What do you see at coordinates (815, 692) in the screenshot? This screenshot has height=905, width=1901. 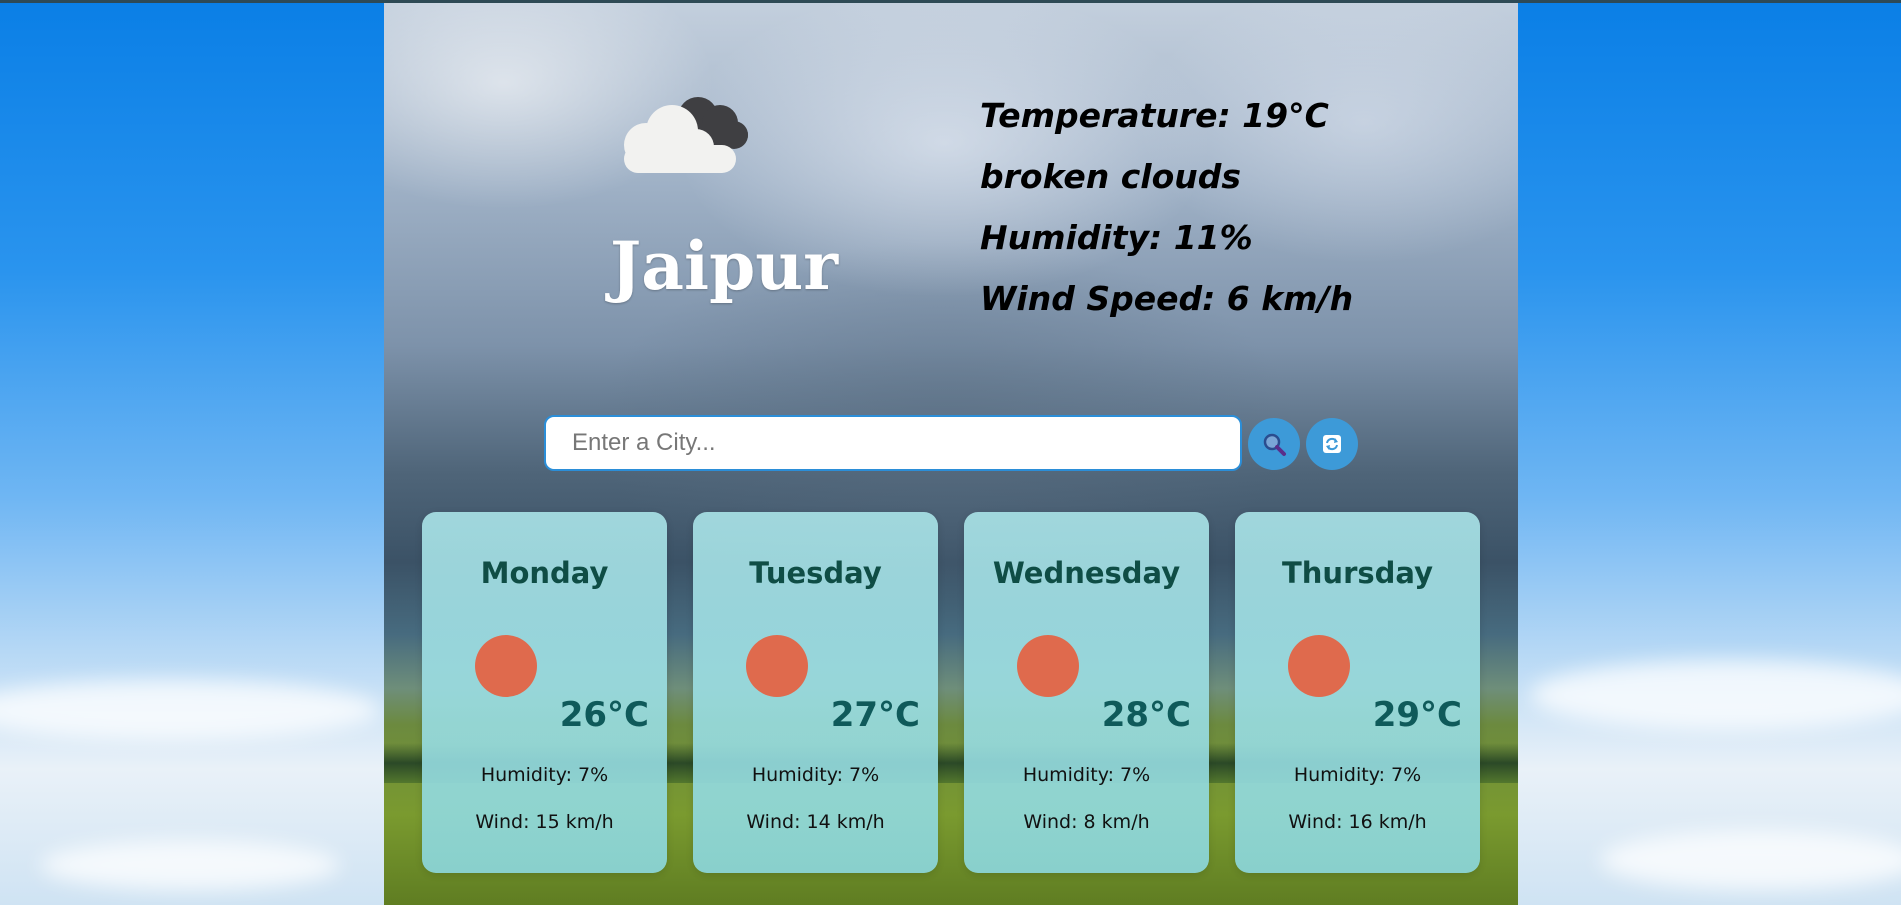 I see `forecast-card-tuesday: Tuesday 27°C Humidity: 7% Wind: 14 km/h` at bounding box center [815, 692].